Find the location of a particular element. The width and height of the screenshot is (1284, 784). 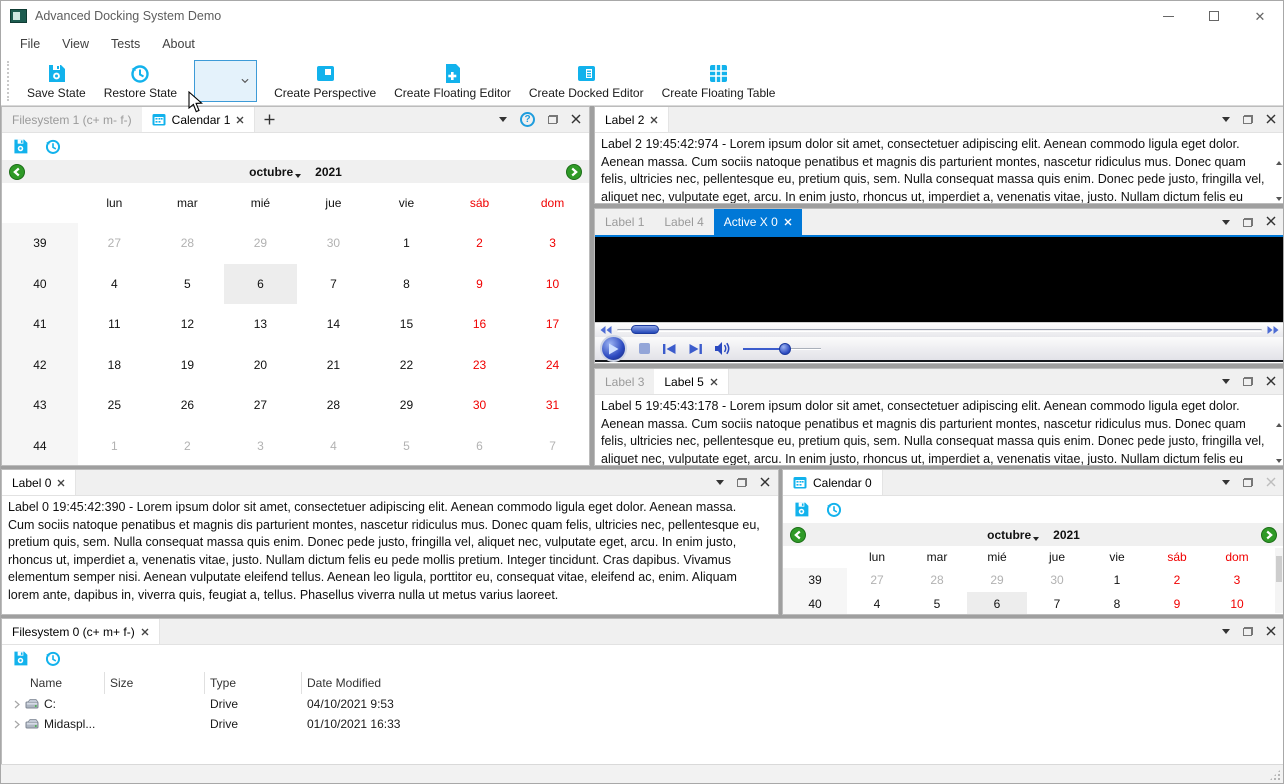

maximize-button is located at coordinates (1214, 16).